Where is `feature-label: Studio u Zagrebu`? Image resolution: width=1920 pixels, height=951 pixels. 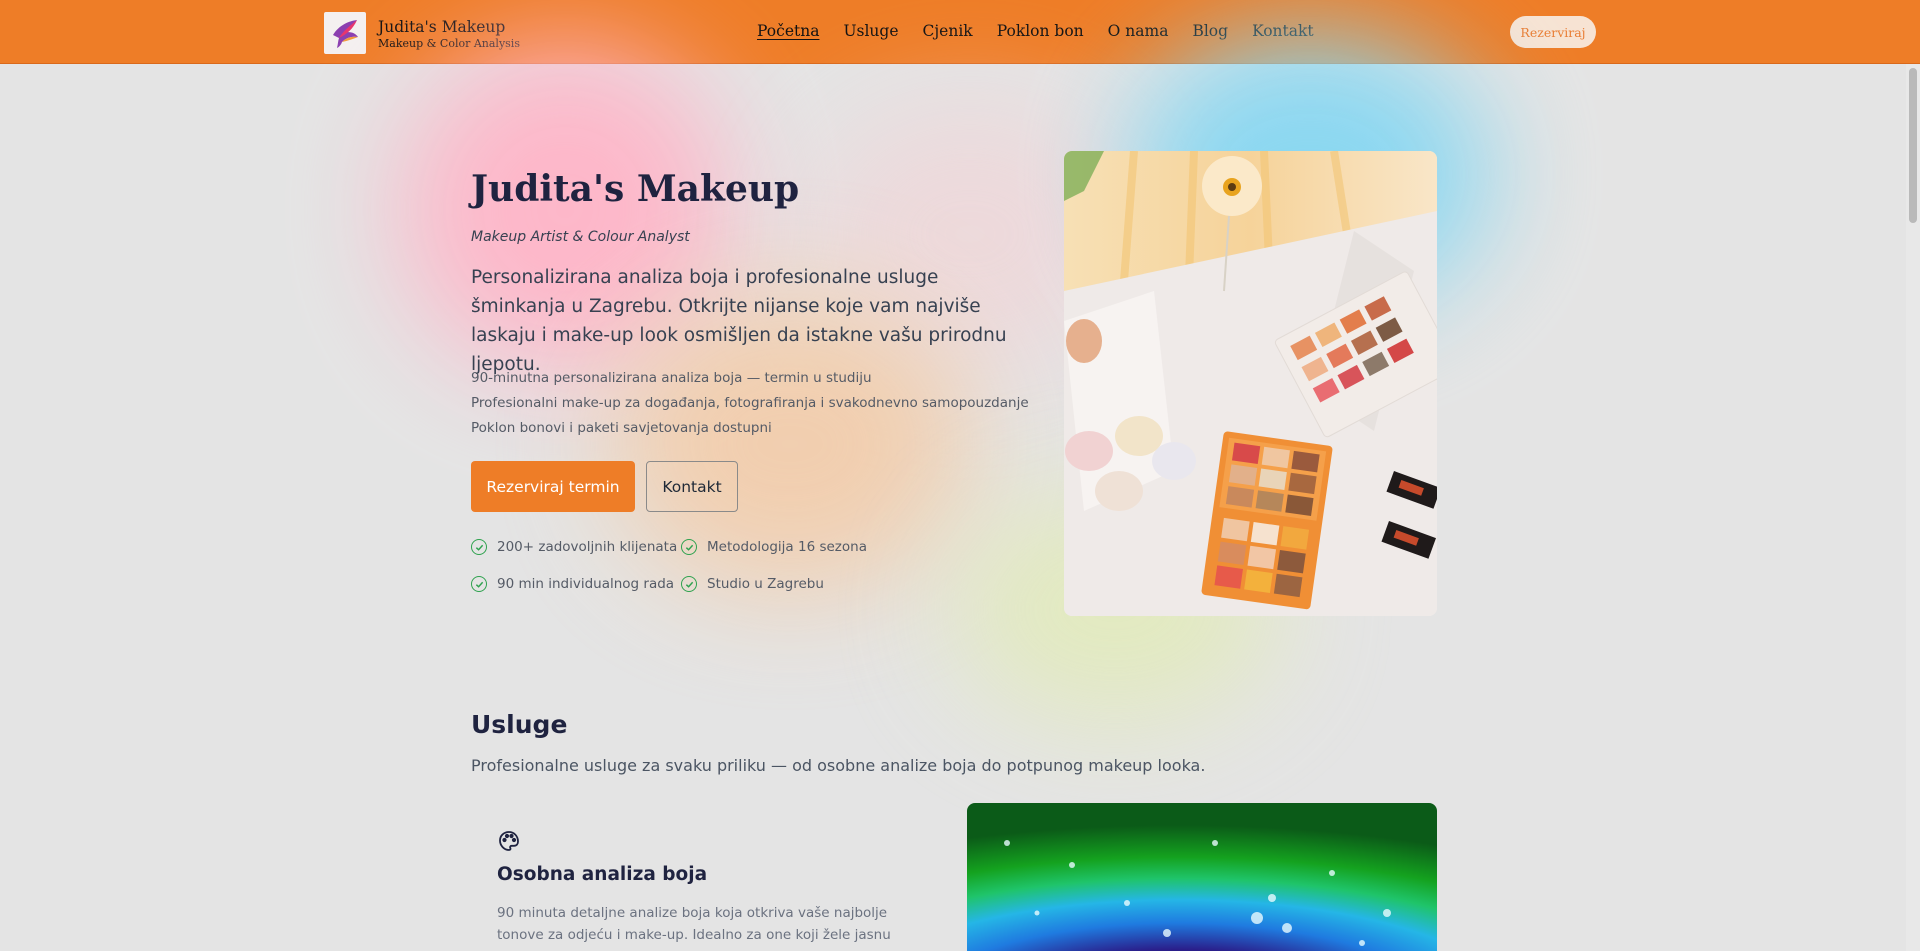 feature-label: Studio u Zagrebu is located at coordinates (765, 584).